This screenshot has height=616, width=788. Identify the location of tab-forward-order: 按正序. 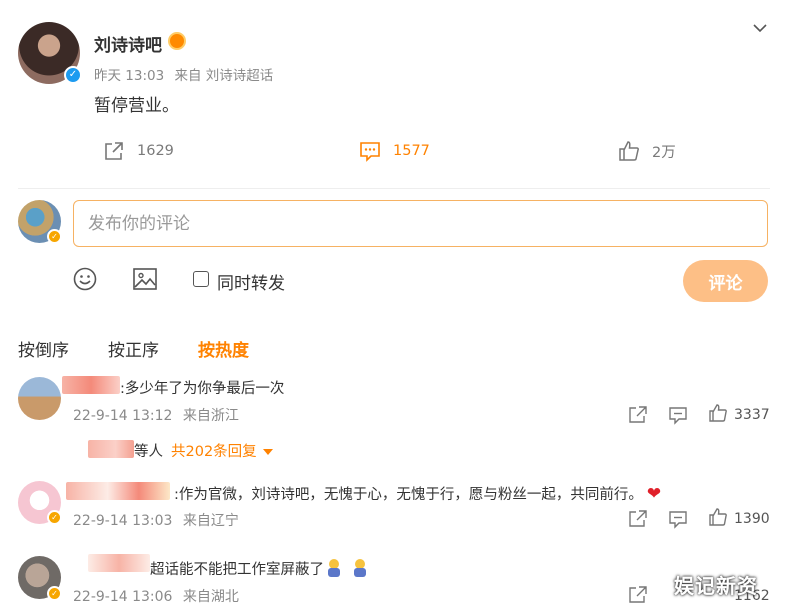
(133, 348).